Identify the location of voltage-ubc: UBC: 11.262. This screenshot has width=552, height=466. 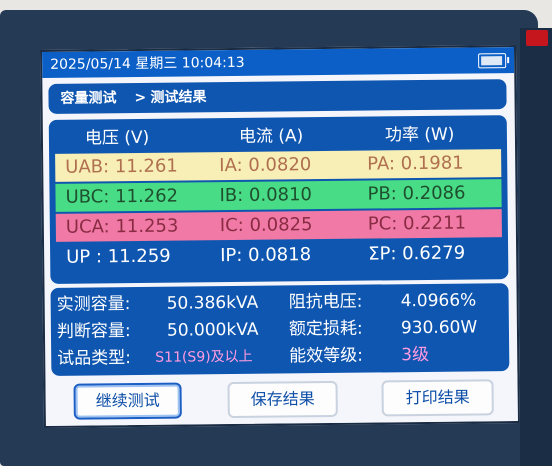
(122, 196).